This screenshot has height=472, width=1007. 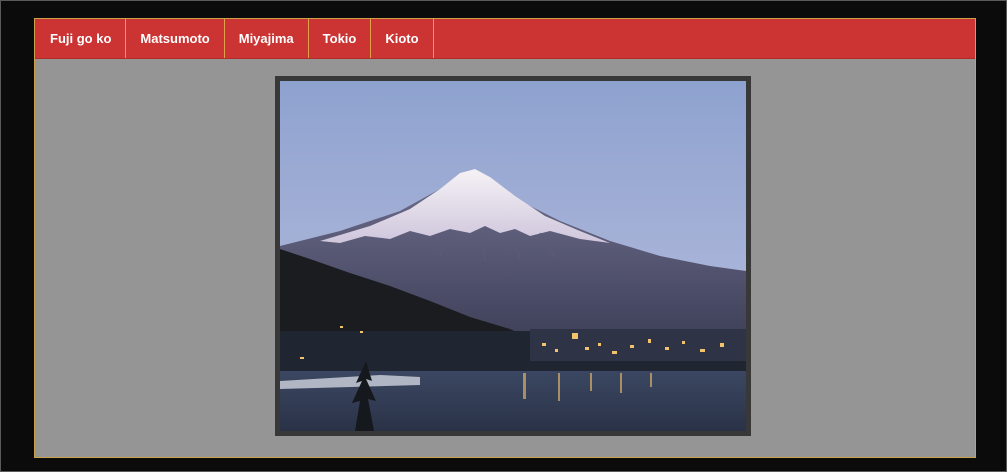 What do you see at coordinates (340, 38) in the screenshot?
I see `nav-item-tokio: Tokio` at bounding box center [340, 38].